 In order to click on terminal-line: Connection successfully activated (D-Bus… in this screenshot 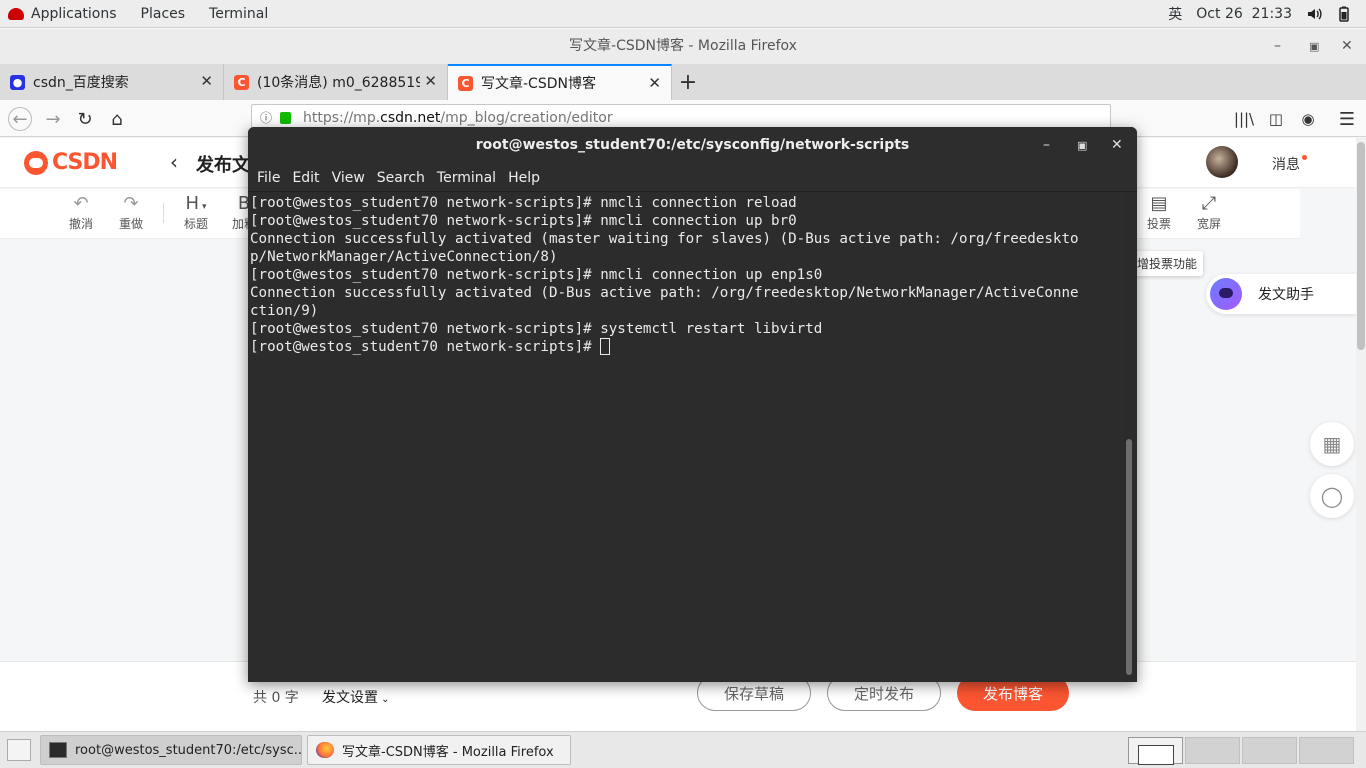, I will do `click(664, 293)`.